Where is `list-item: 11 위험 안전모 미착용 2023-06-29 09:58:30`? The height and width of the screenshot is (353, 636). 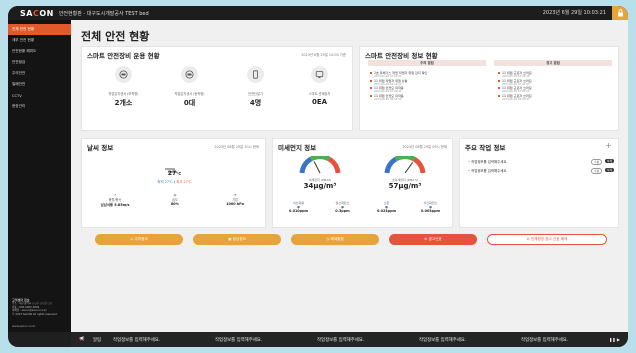
list-item: 11 위험 안전모 미착용 2023-06-29 09:58:30 is located at coordinates (418, 97).